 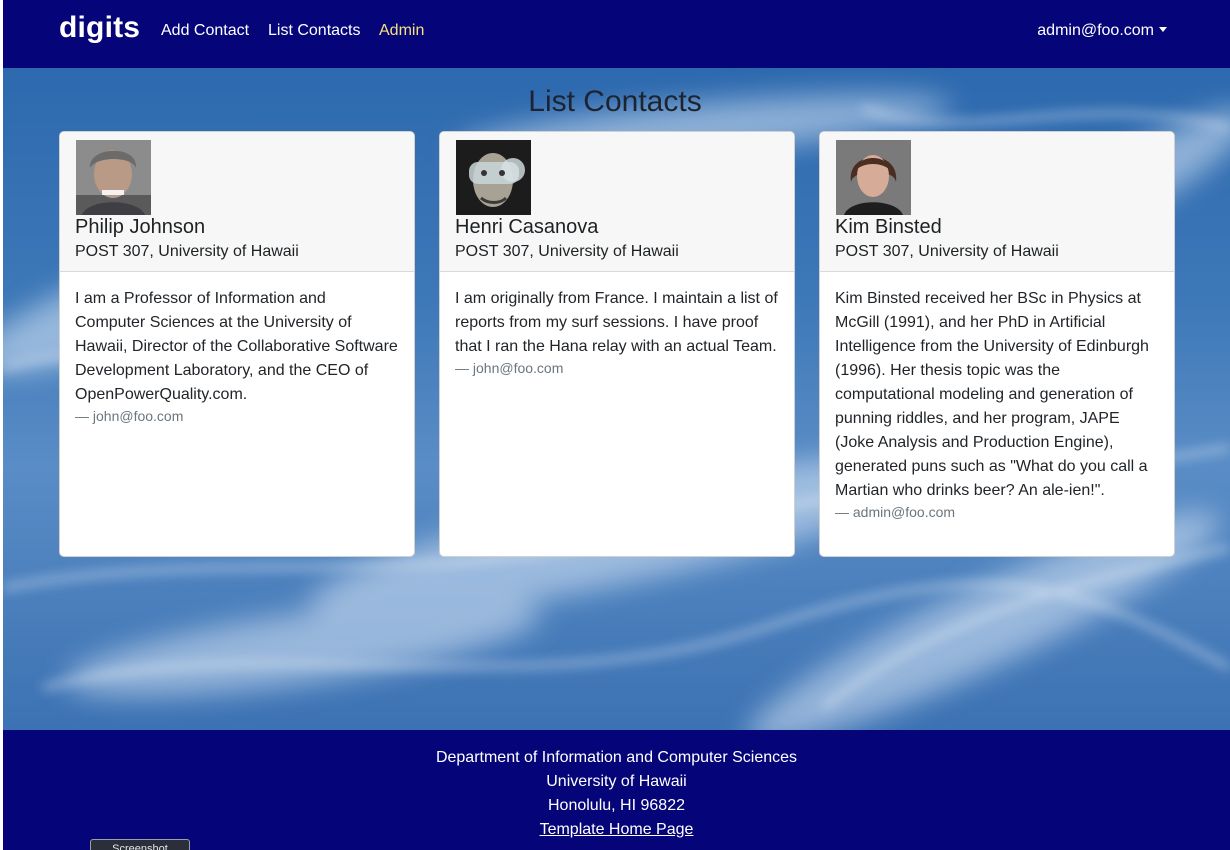 I want to click on nav-list-contacts: List Contacts, so click(x=314, y=31).